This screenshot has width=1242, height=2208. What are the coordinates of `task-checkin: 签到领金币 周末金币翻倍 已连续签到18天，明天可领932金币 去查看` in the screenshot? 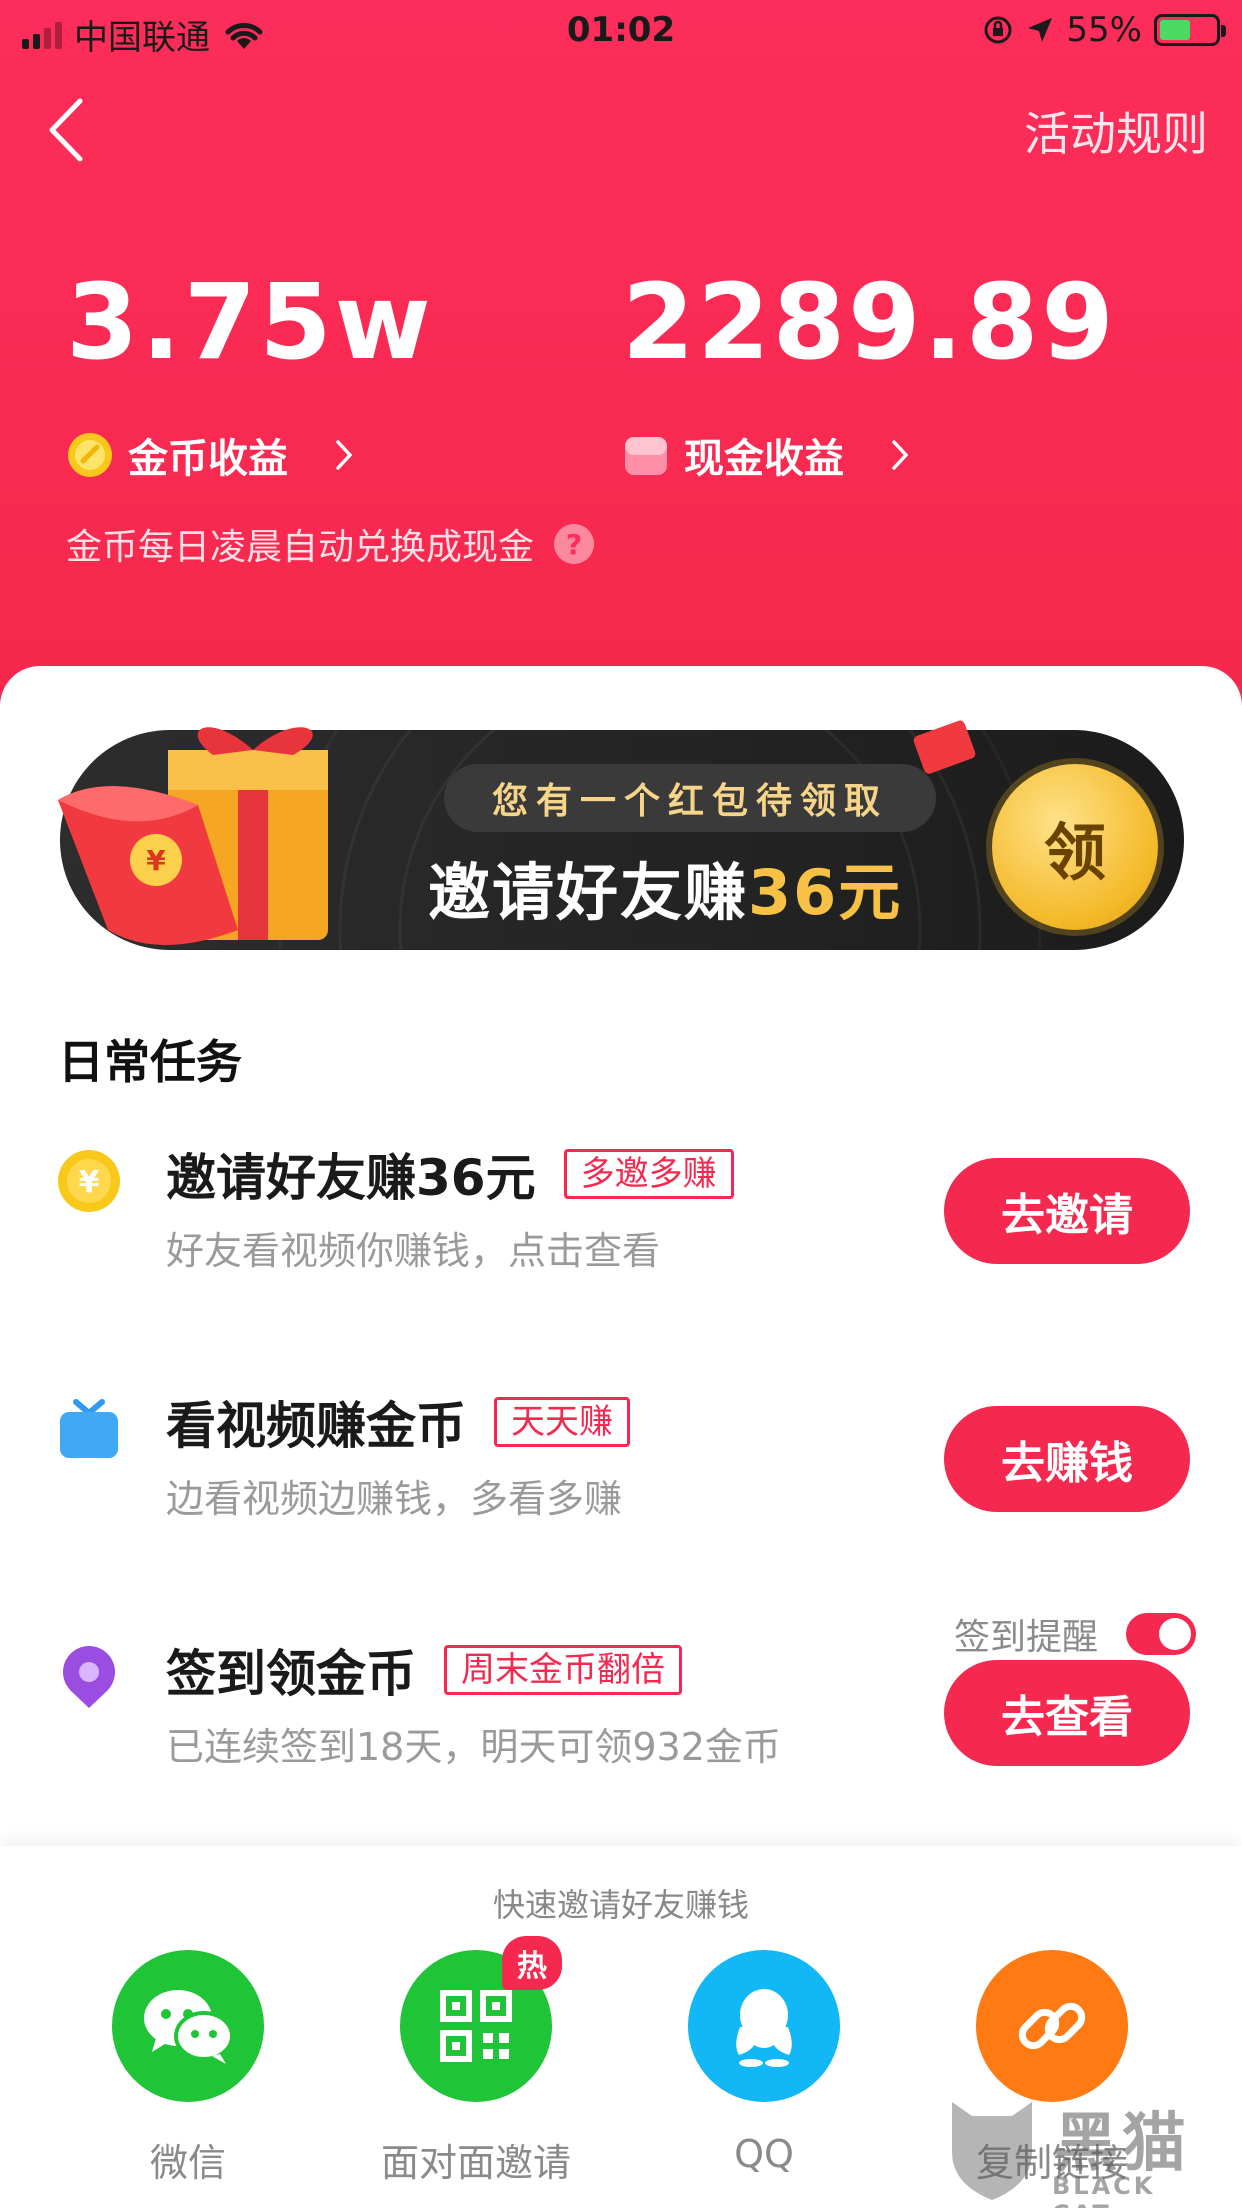 It's located at (621, 1734).